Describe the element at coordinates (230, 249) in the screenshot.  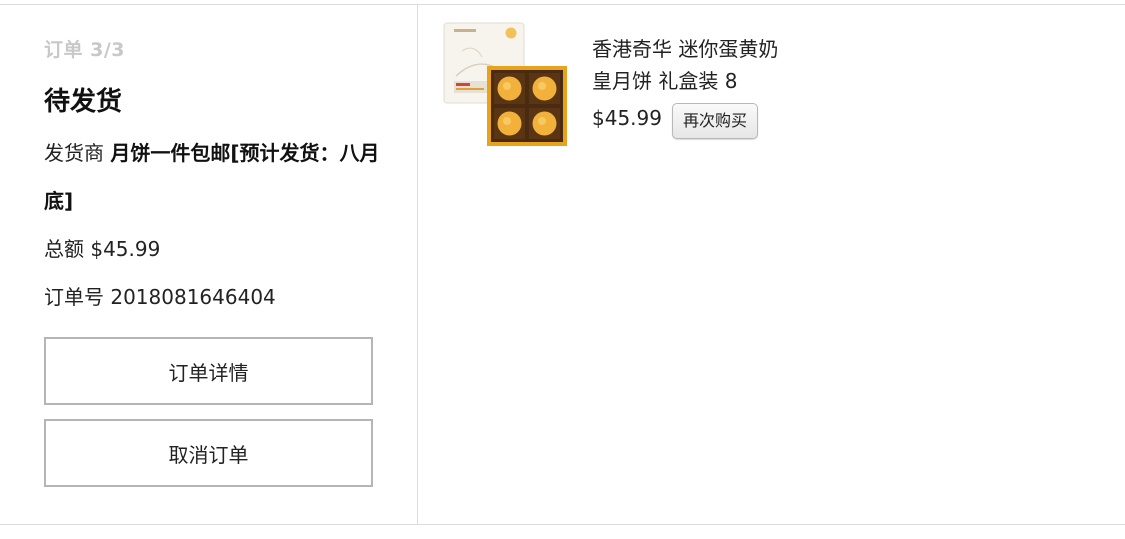
I see `order-total-row: 总额 $45.99` at that location.